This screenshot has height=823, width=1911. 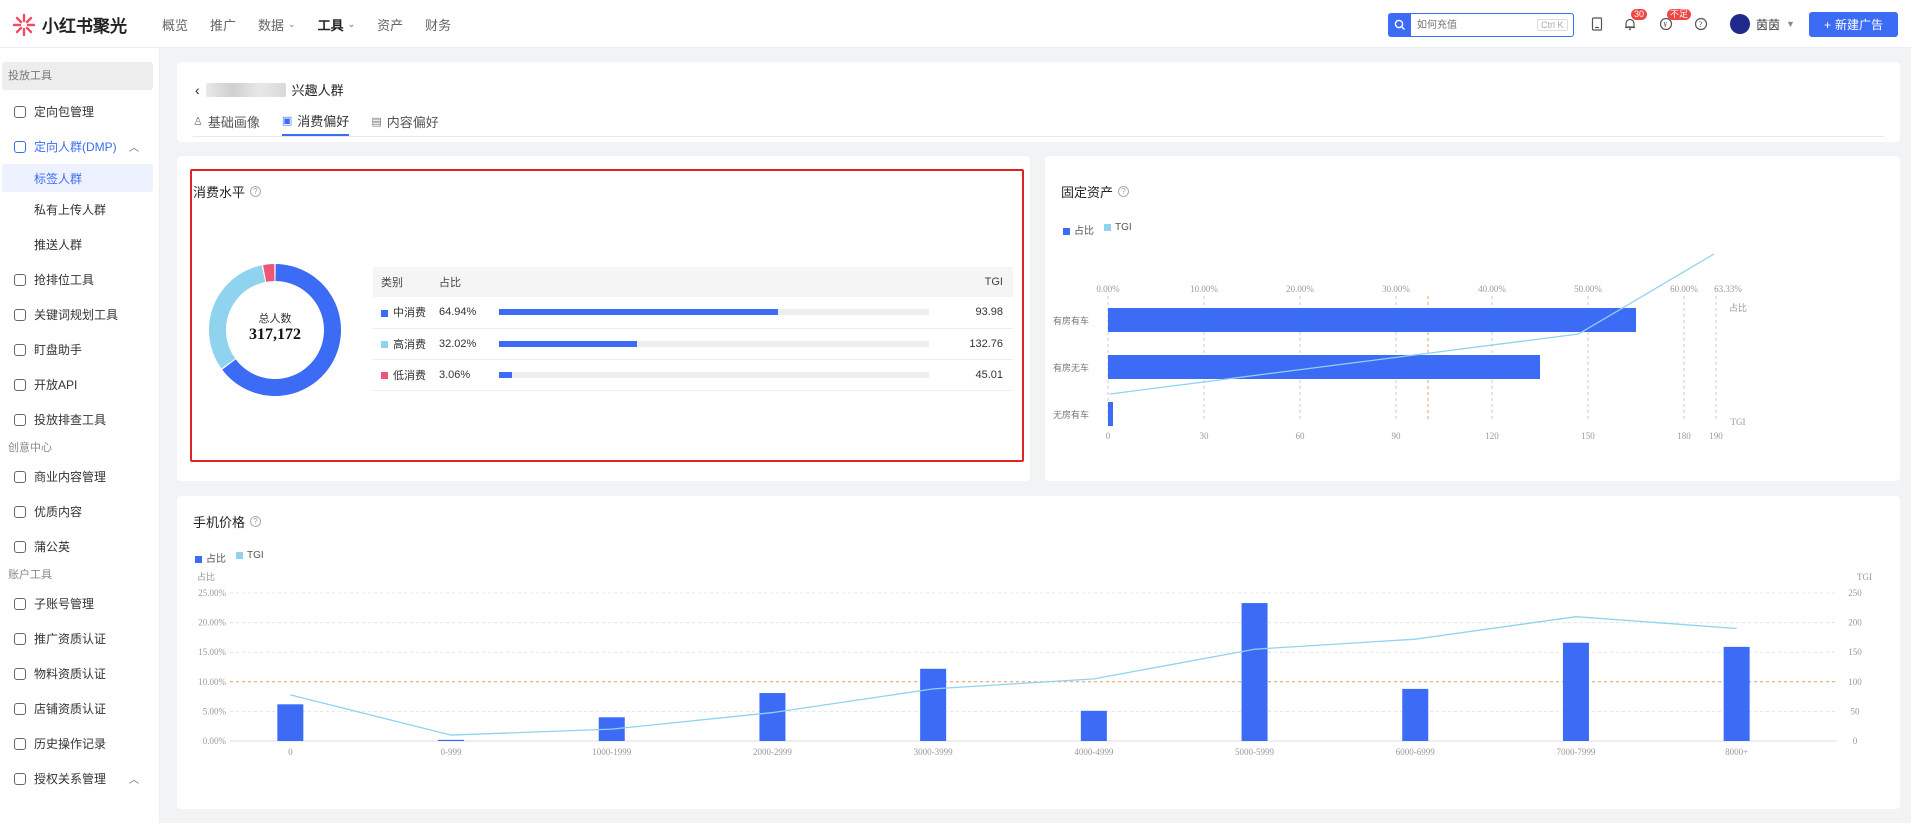 What do you see at coordinates (79, 279) in the screenshot?
I see `sidebar-item: 抢排位工具` at bounding box center [79, 279].